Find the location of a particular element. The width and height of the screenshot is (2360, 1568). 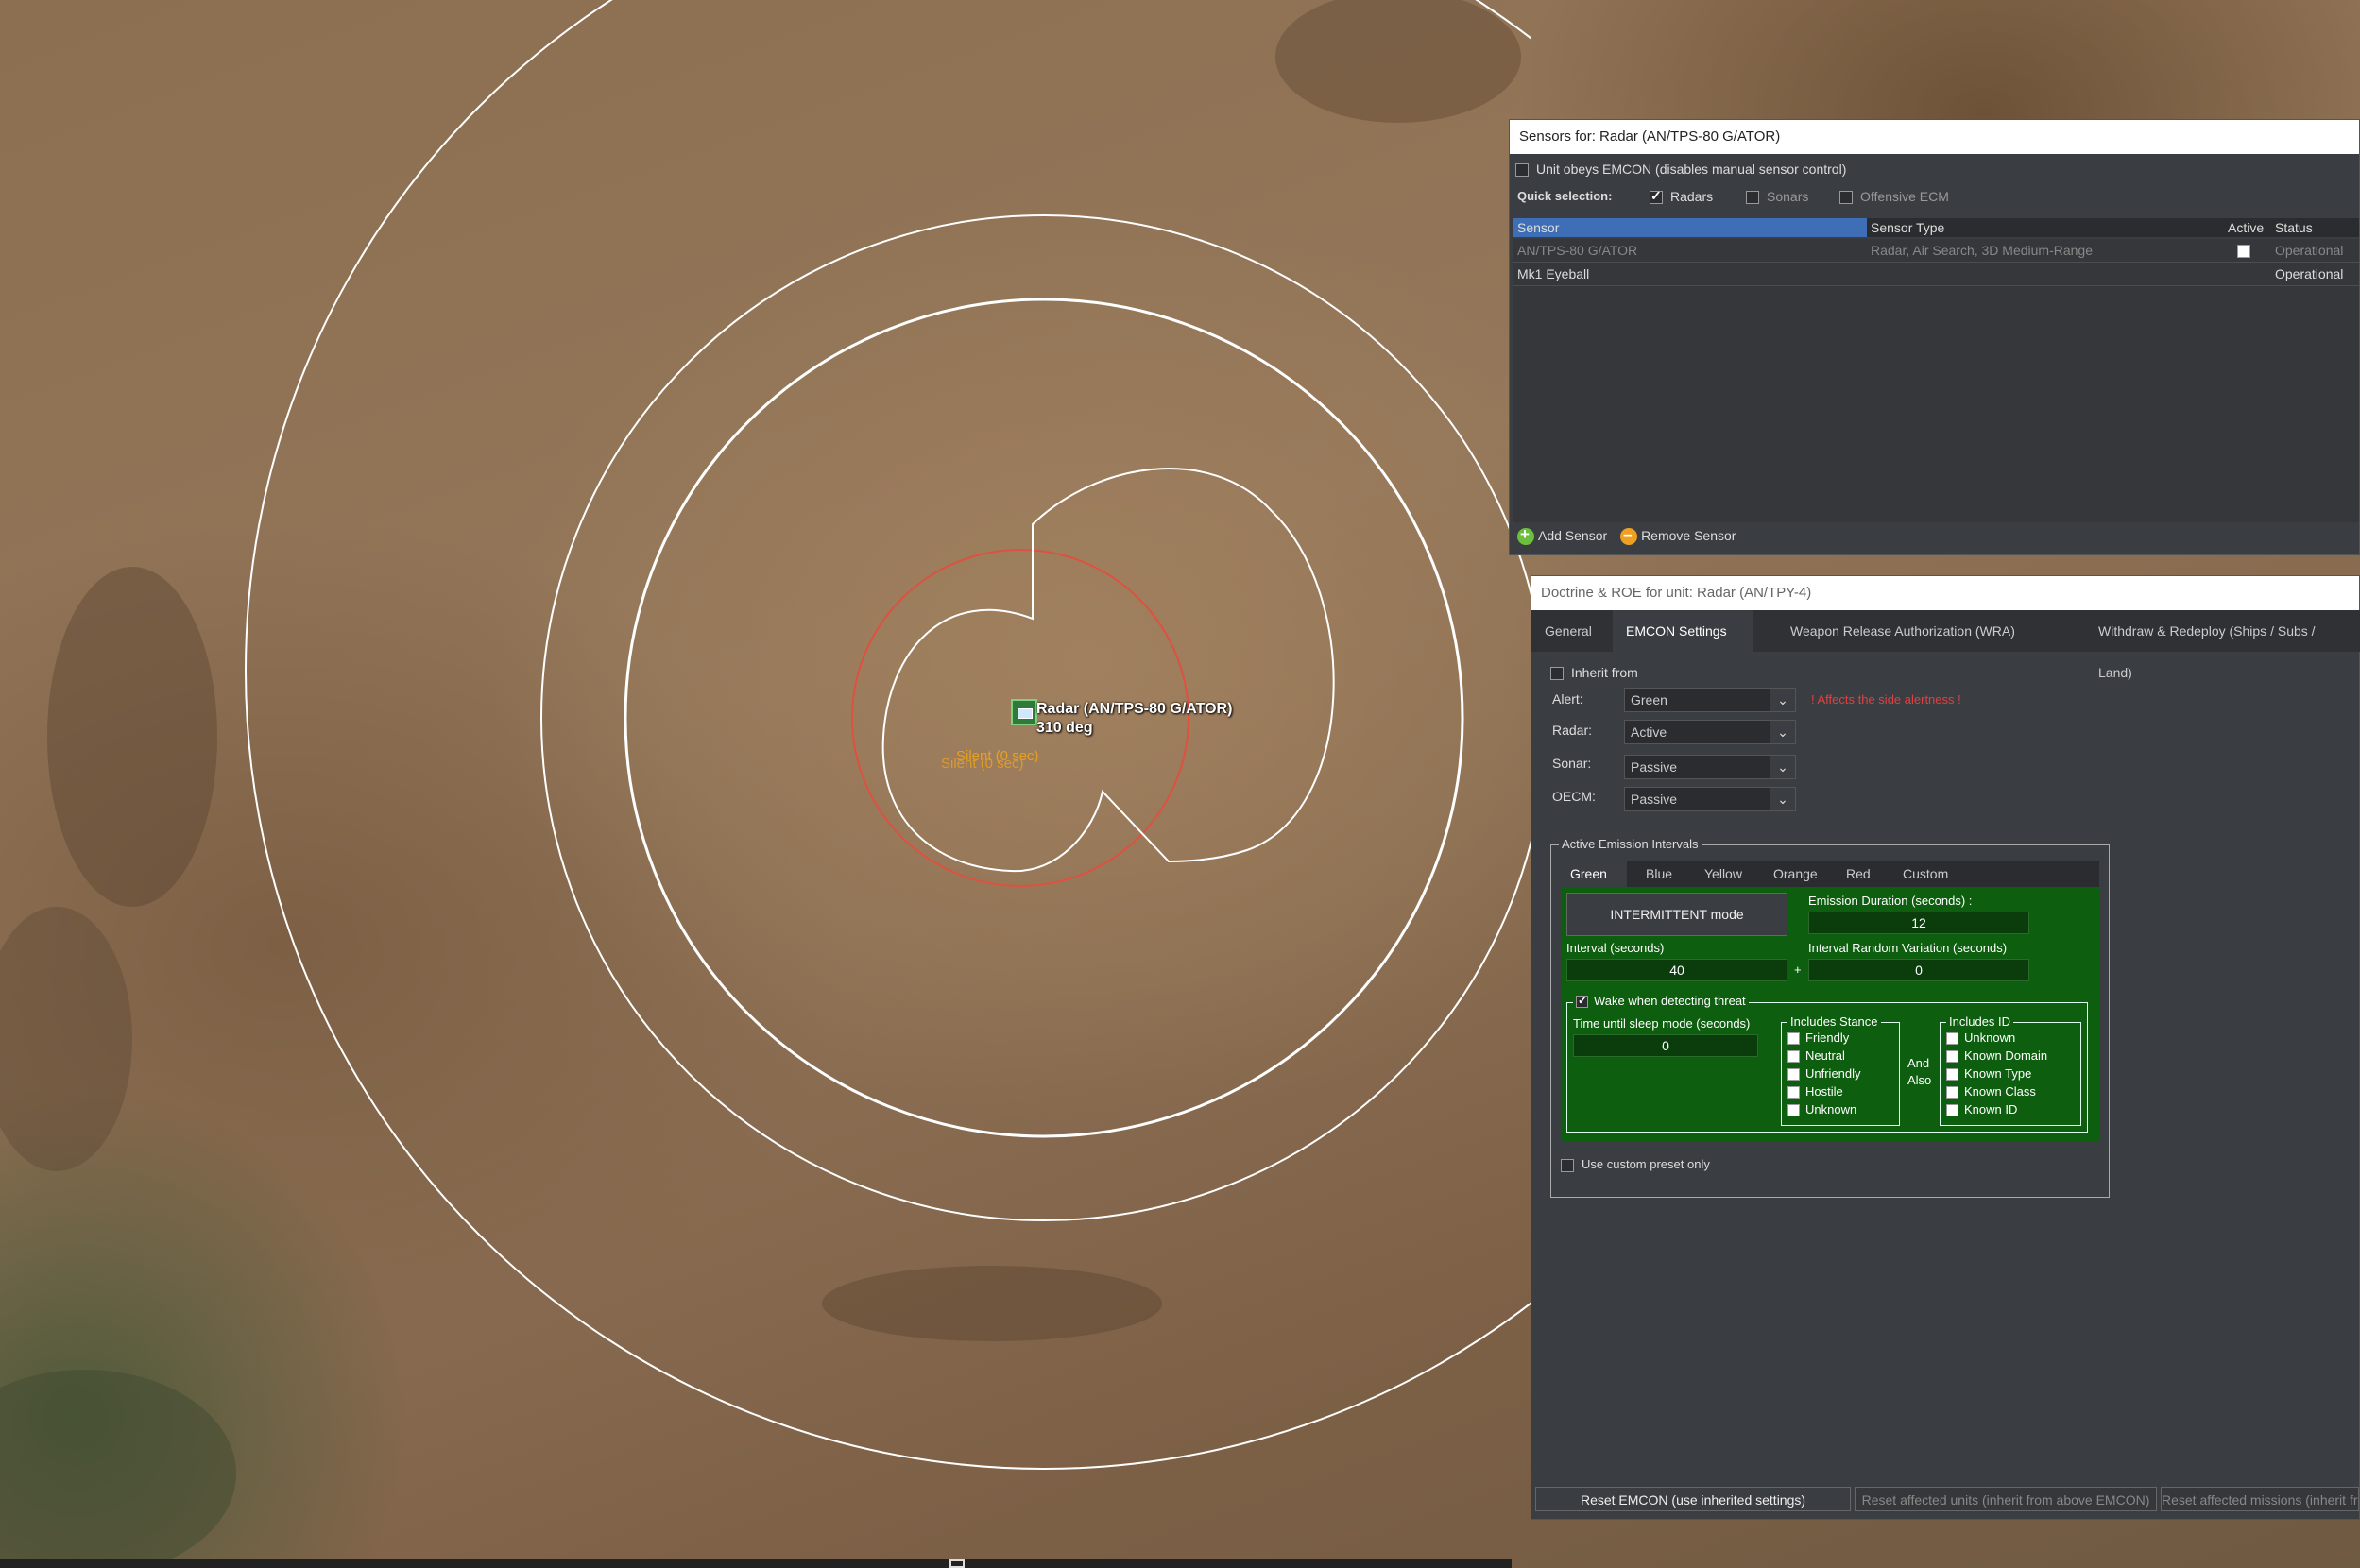

quick-sonars: Sonars is located at coordinates (1777, 197).